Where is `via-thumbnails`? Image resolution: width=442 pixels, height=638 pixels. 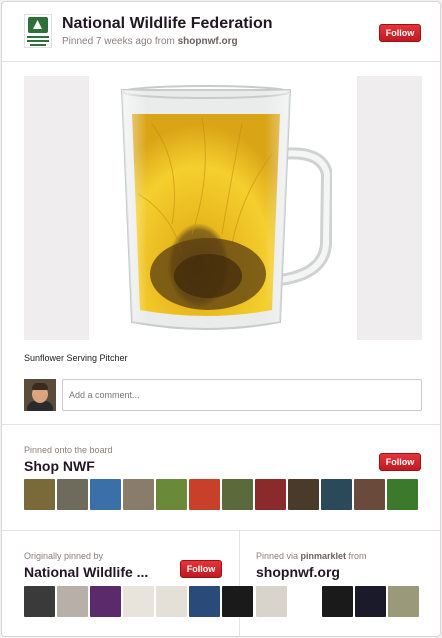 via-thumbnails is located at coordinates (337, 601).